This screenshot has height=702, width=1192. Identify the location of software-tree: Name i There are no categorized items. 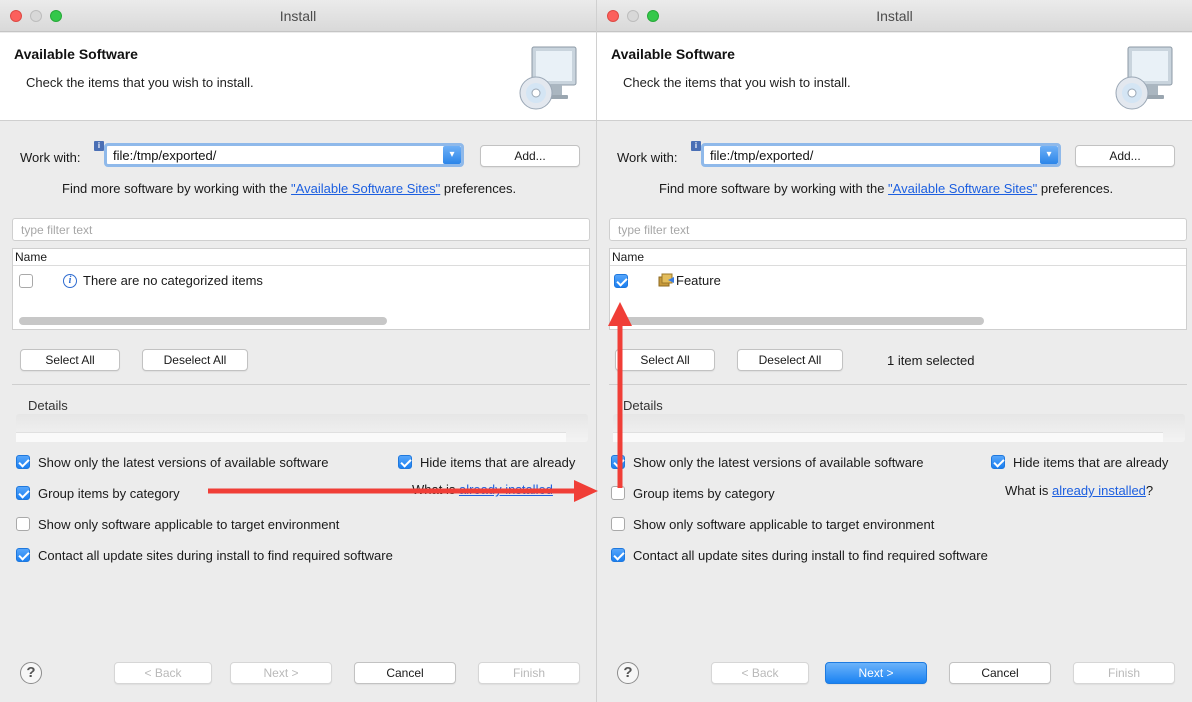
(301, 289).